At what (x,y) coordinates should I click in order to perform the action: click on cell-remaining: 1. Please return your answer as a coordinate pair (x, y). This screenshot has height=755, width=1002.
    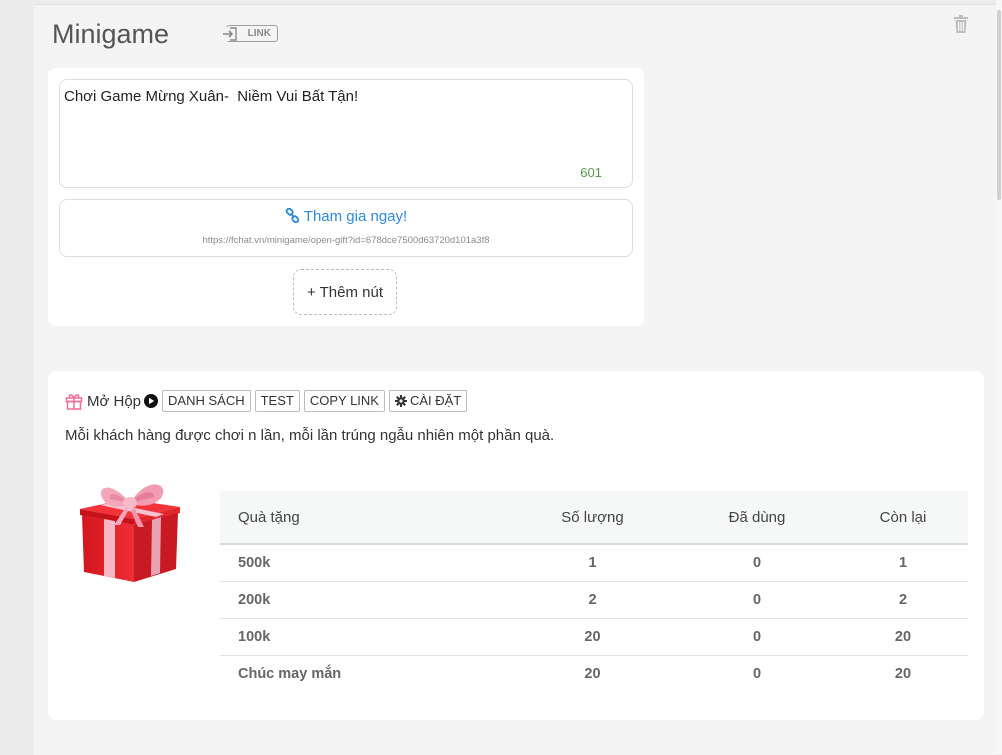
    Looking at the image, I should click on (903, 563).